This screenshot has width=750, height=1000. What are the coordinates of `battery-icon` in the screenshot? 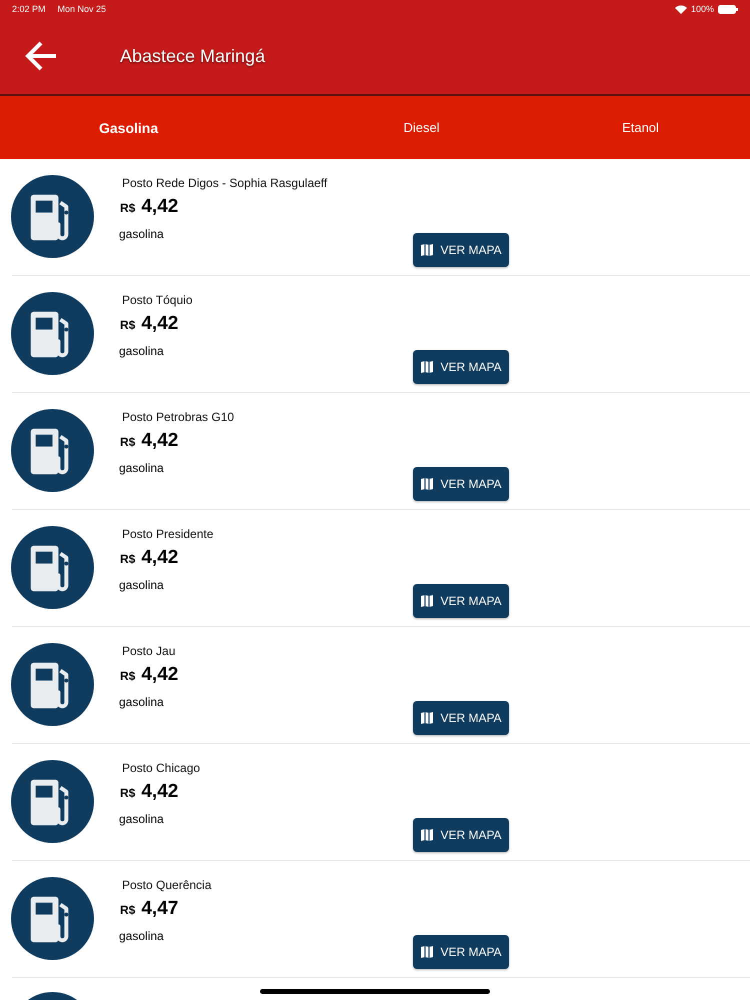 It's located at (728, 9).